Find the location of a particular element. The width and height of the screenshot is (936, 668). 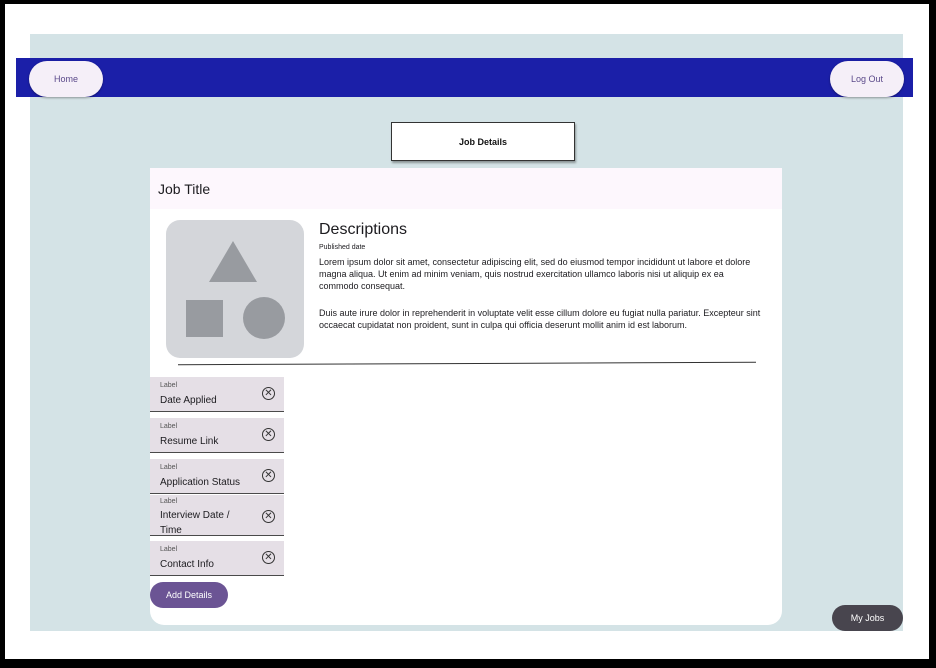

interview-date-field: Label Interview Date / Time ✕ is located at coordinates (217, 515).